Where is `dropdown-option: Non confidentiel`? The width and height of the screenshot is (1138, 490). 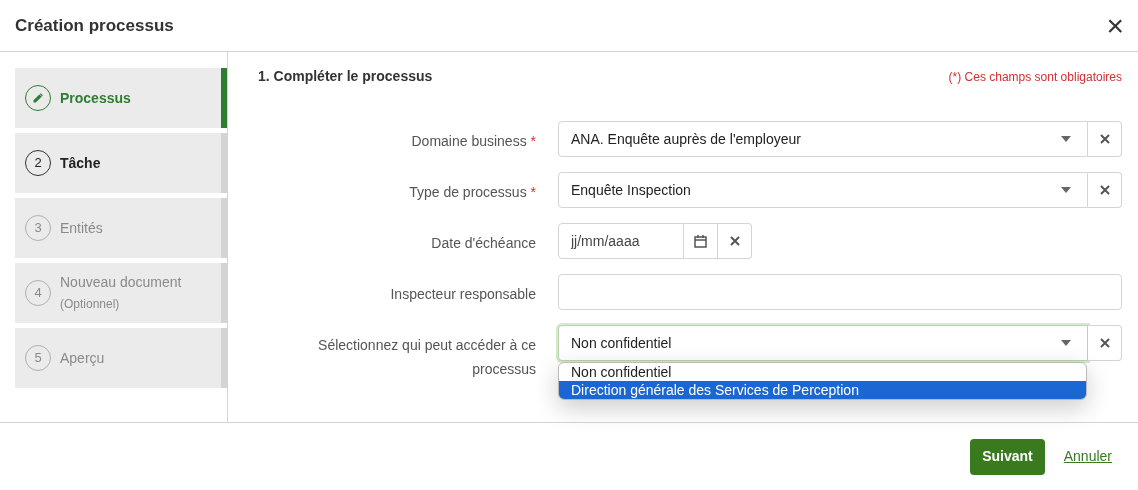
dropdown-option: Non confidentiel is located at coordinates (822, 372).